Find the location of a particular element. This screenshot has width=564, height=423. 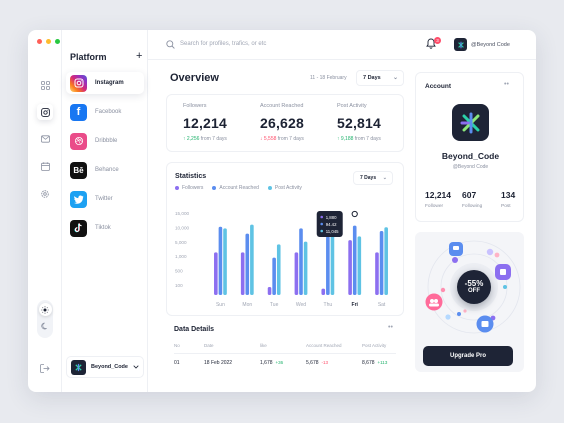

activity-delta: +113 is located at coordinates (382, 362).